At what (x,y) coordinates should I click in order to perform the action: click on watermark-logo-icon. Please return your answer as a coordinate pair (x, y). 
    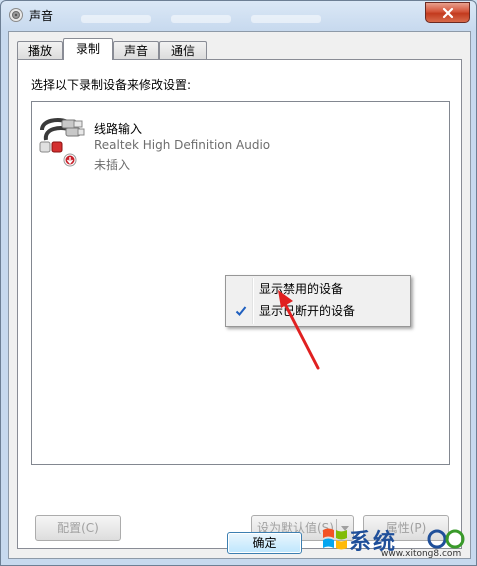
    Looking at the image, I should click on (446, 539).